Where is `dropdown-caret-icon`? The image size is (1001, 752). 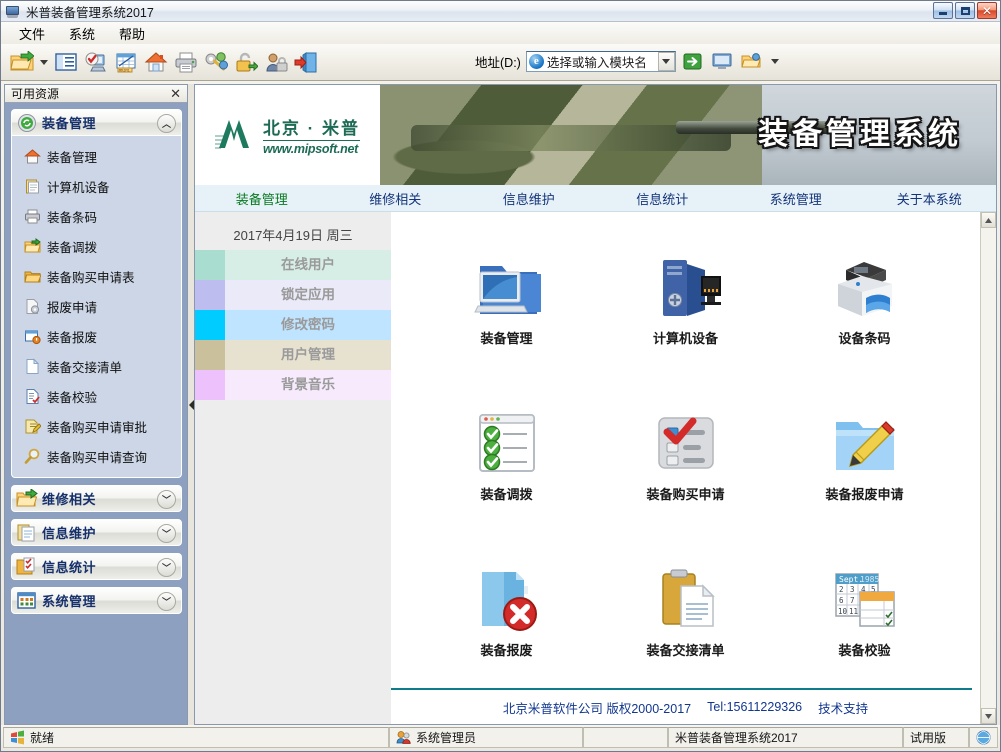
dropdown-caret-icon is located at coordinates (44, 62).